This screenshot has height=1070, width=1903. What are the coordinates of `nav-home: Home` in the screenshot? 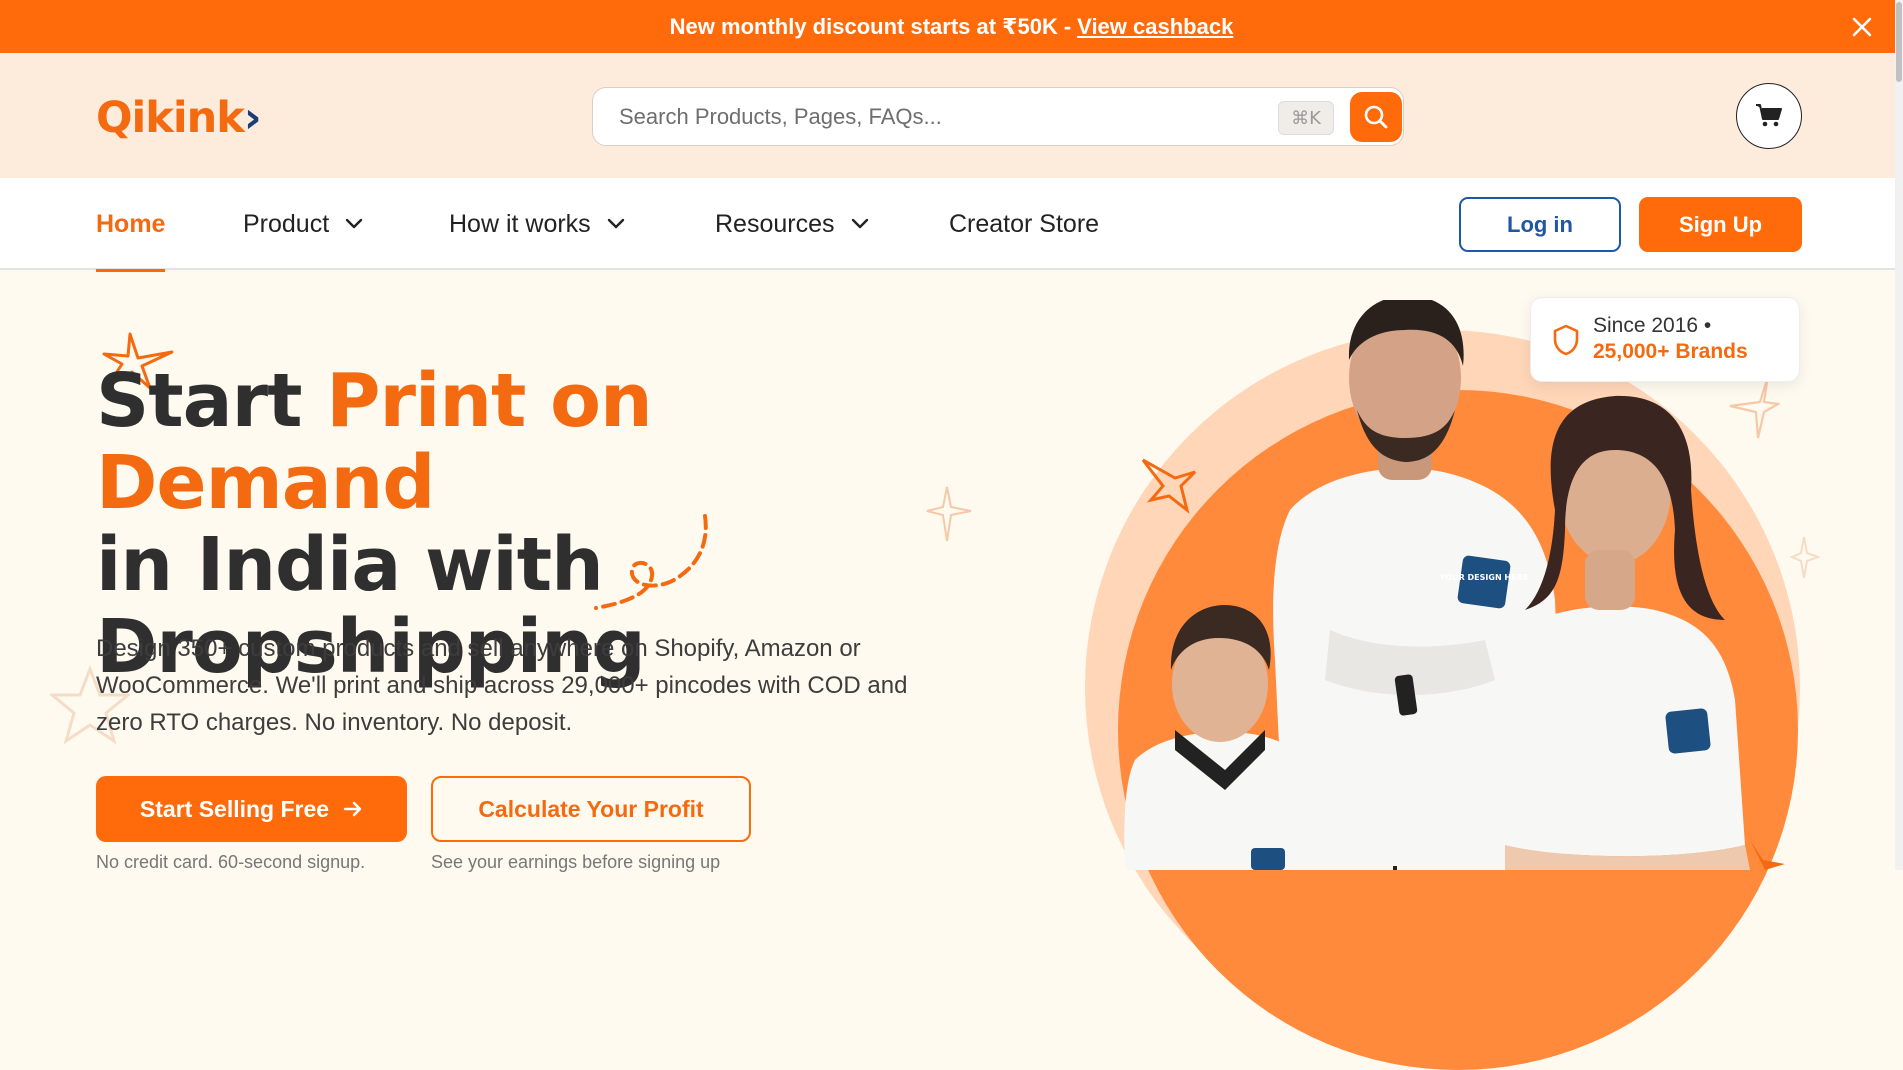 It's located at (131, 225).